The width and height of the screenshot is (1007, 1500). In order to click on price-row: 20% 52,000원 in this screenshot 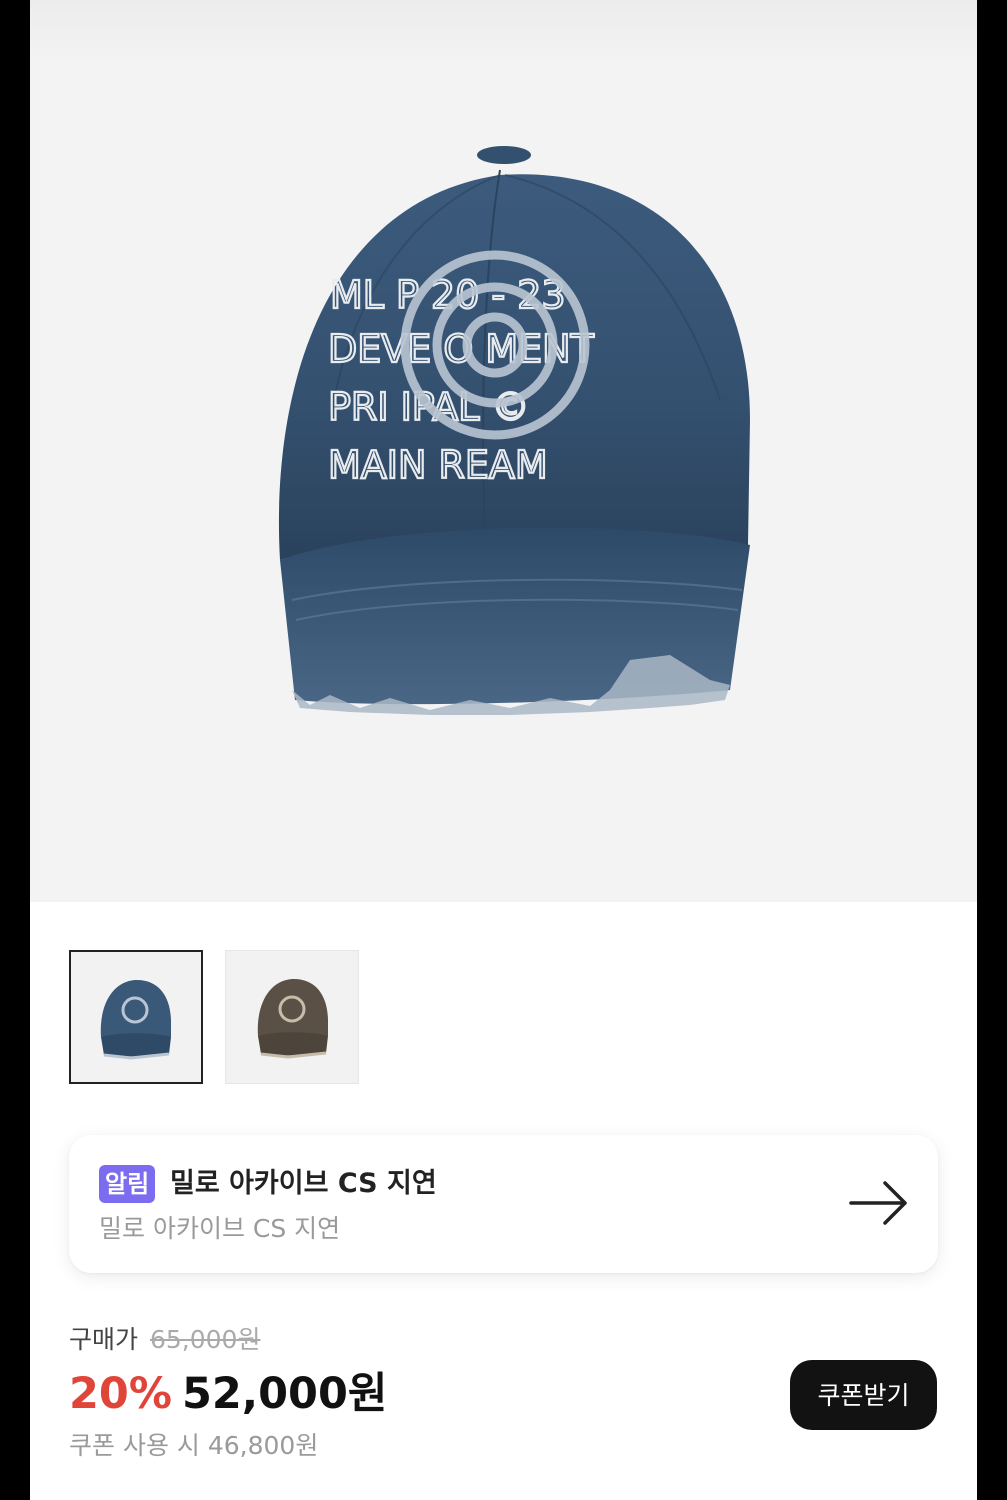, I will do `click(228, 1394)`.